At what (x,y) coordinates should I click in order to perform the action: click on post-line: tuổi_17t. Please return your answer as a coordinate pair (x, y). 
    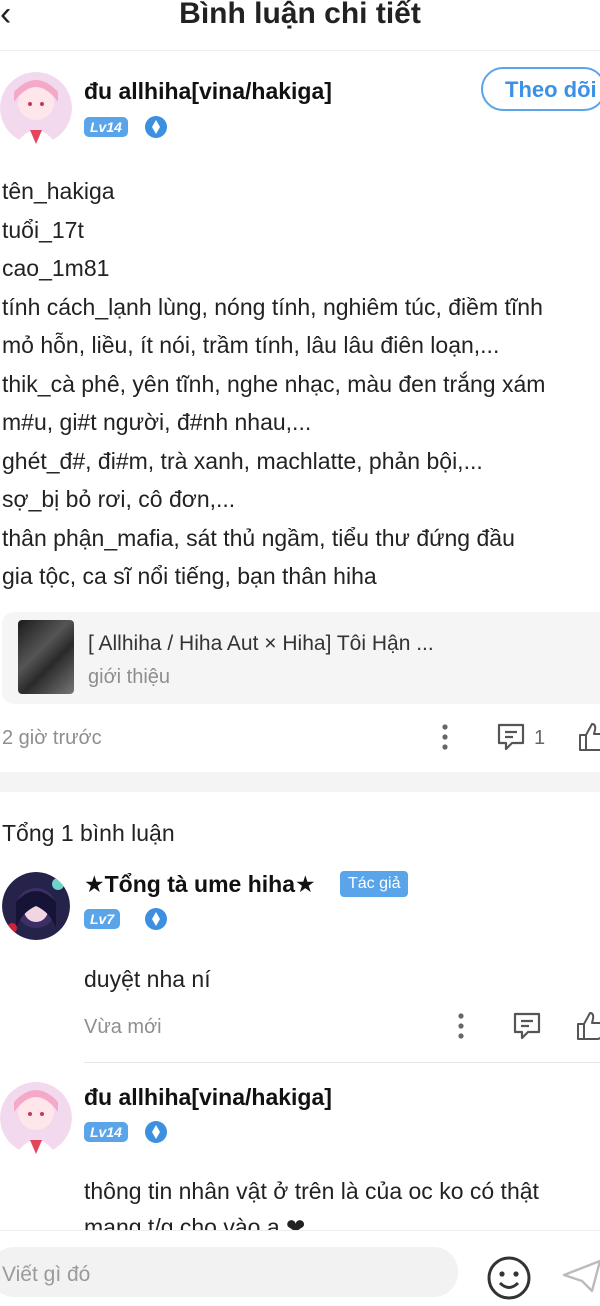
    Looking at the image, I should click on (43, 229).